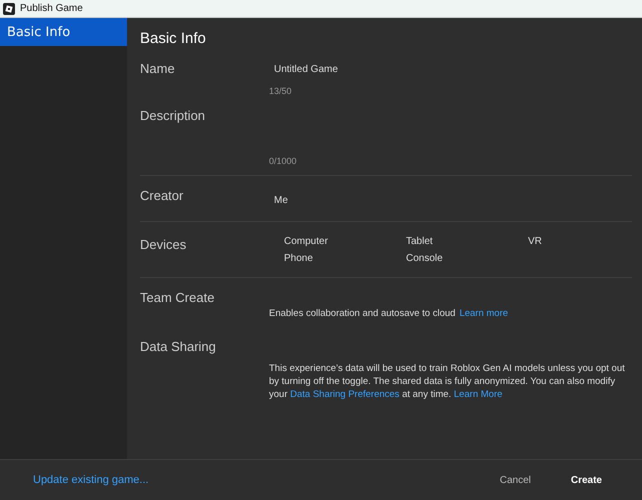  Describe the element at coordinates (281, 90) in the screenshot. I see `character-count: 13/50` at that location.